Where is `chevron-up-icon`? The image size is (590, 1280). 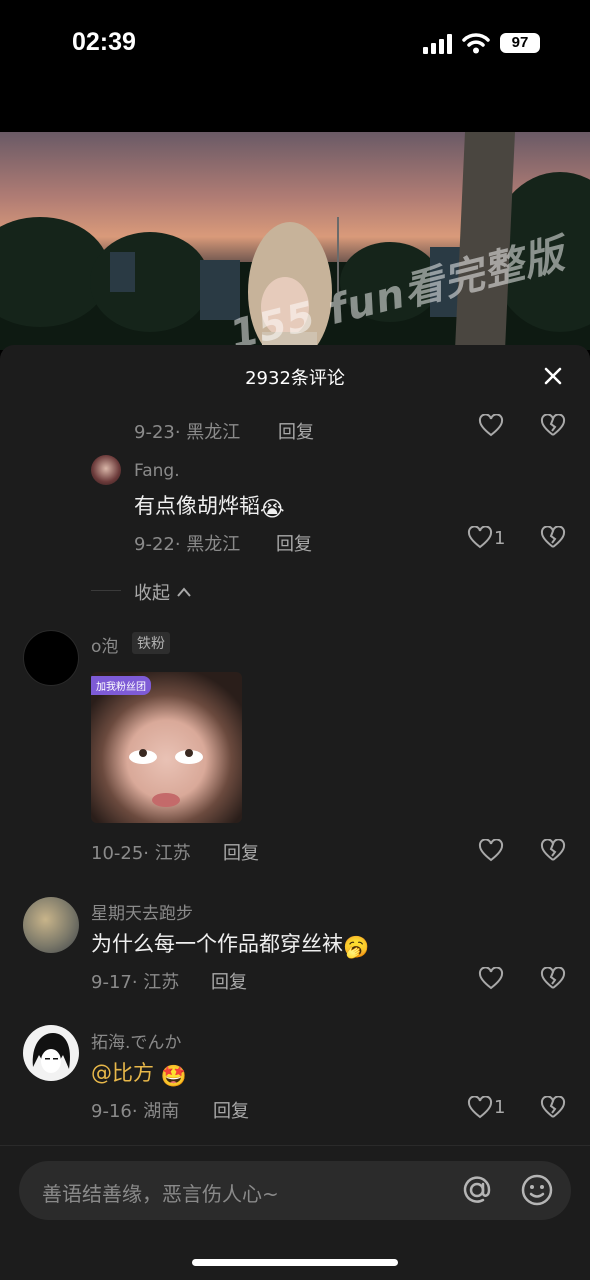
chevron-up-icon is located at coordinates (183, 592).